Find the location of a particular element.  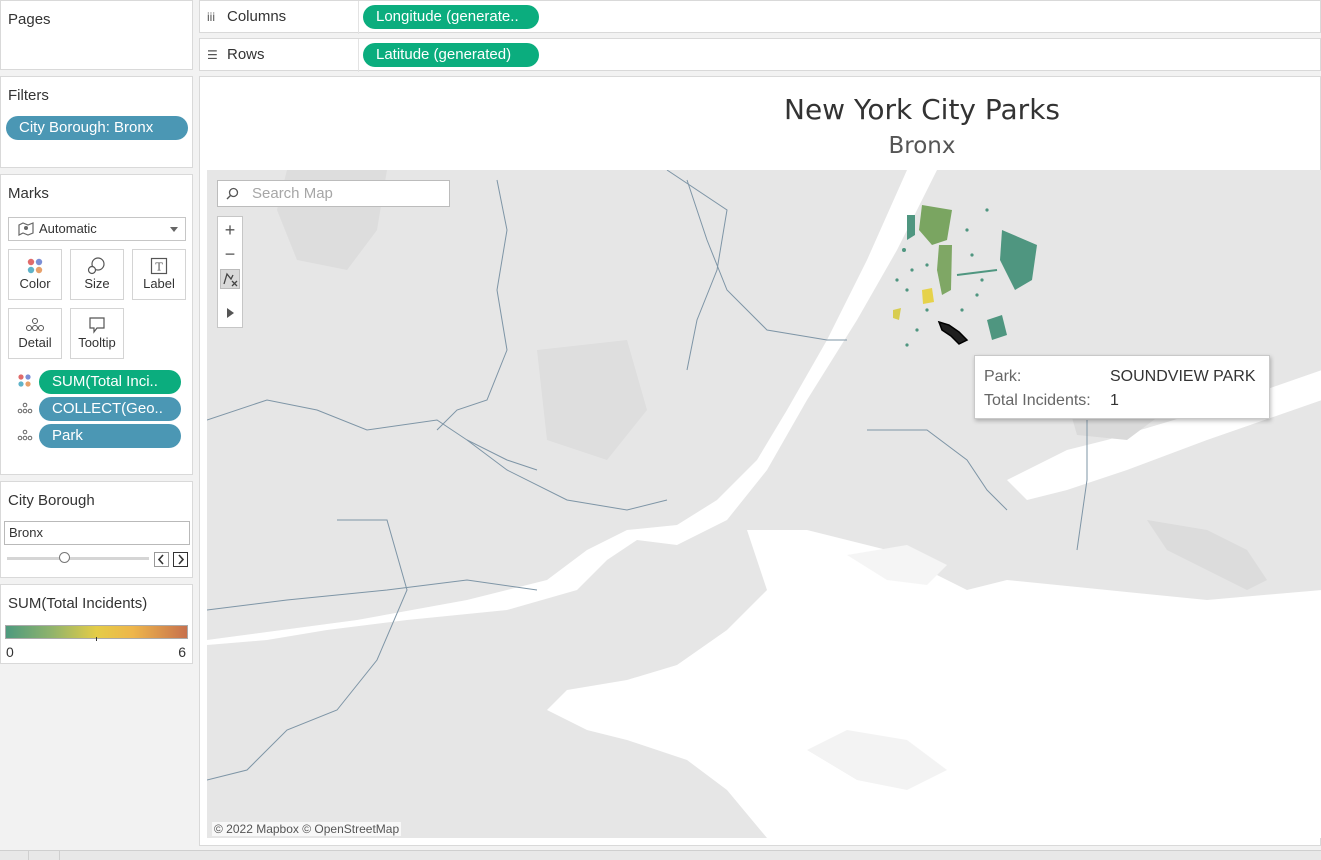

map-mark-icon is located at coordinates (26, 229).